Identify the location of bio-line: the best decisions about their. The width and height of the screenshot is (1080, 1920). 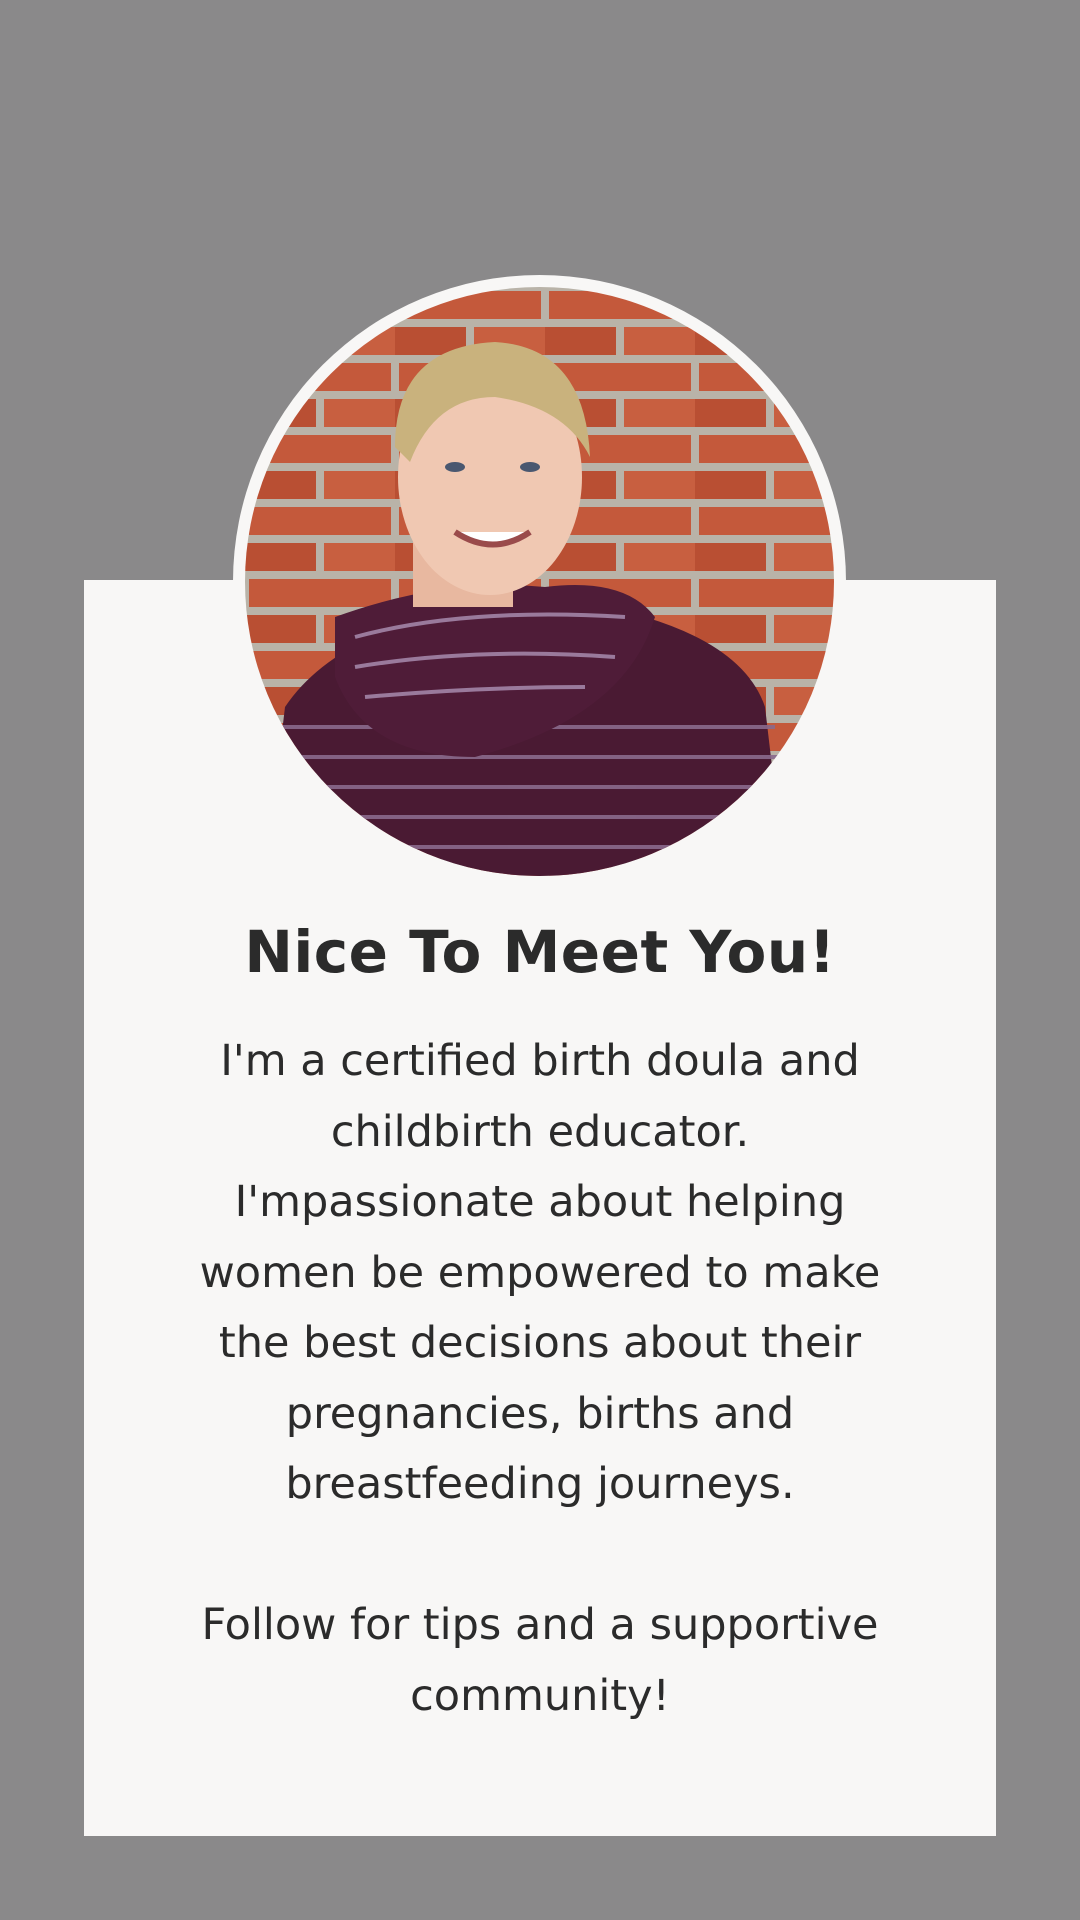
(540, 1343).